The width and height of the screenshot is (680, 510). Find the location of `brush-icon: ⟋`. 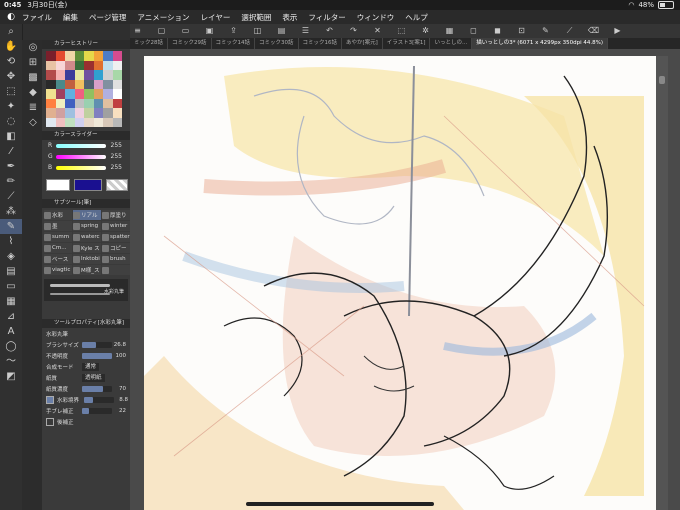

brush-icon: ⟋ is located at coordinates (569, 31).